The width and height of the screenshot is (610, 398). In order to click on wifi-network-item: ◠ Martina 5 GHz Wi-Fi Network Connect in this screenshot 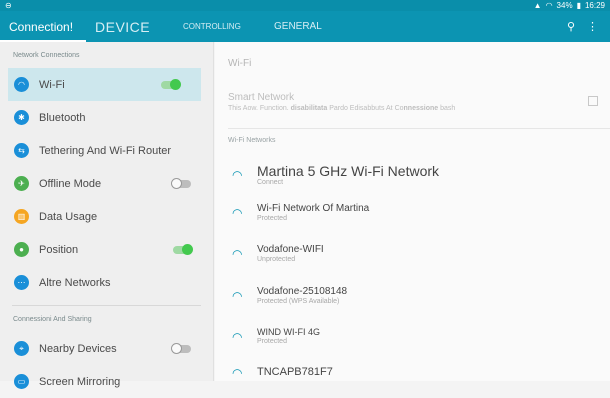, I will do `click(335, 175)`.